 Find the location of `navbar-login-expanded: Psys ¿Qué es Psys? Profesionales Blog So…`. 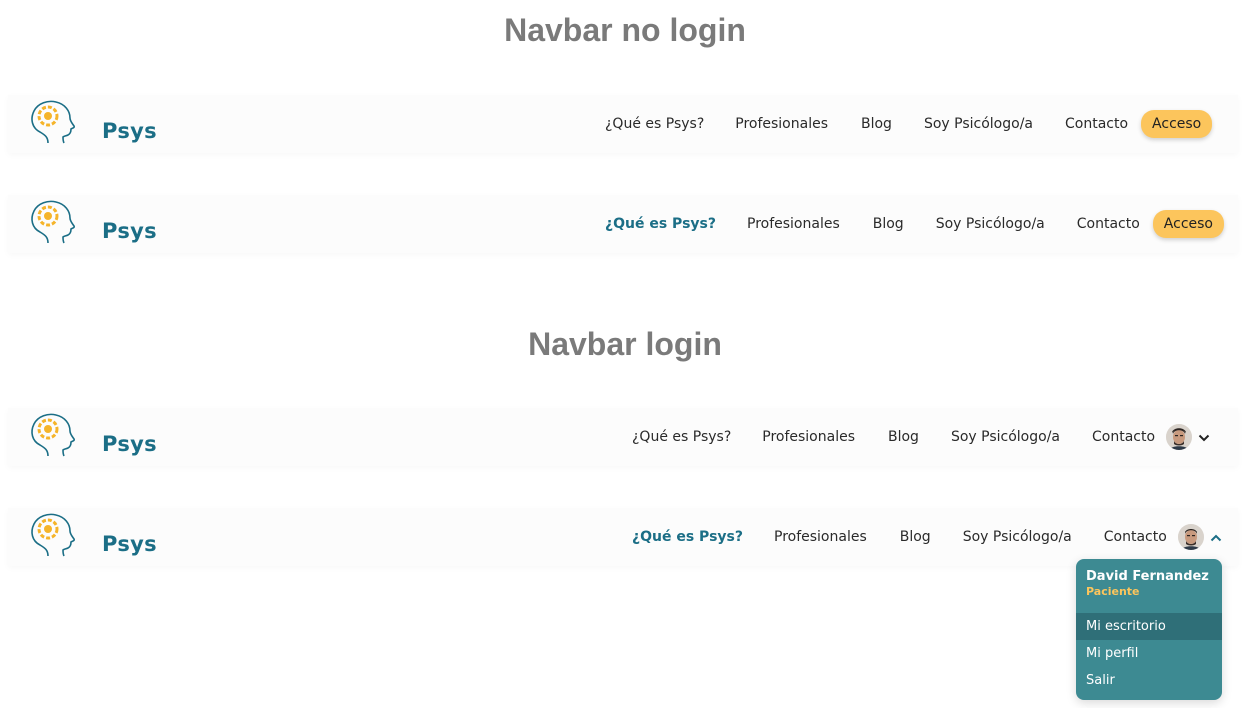

navbar-login-expanded: Psys ¿Qué es Psys? Profesionales Blog So… is located at coordinates (623, 537).